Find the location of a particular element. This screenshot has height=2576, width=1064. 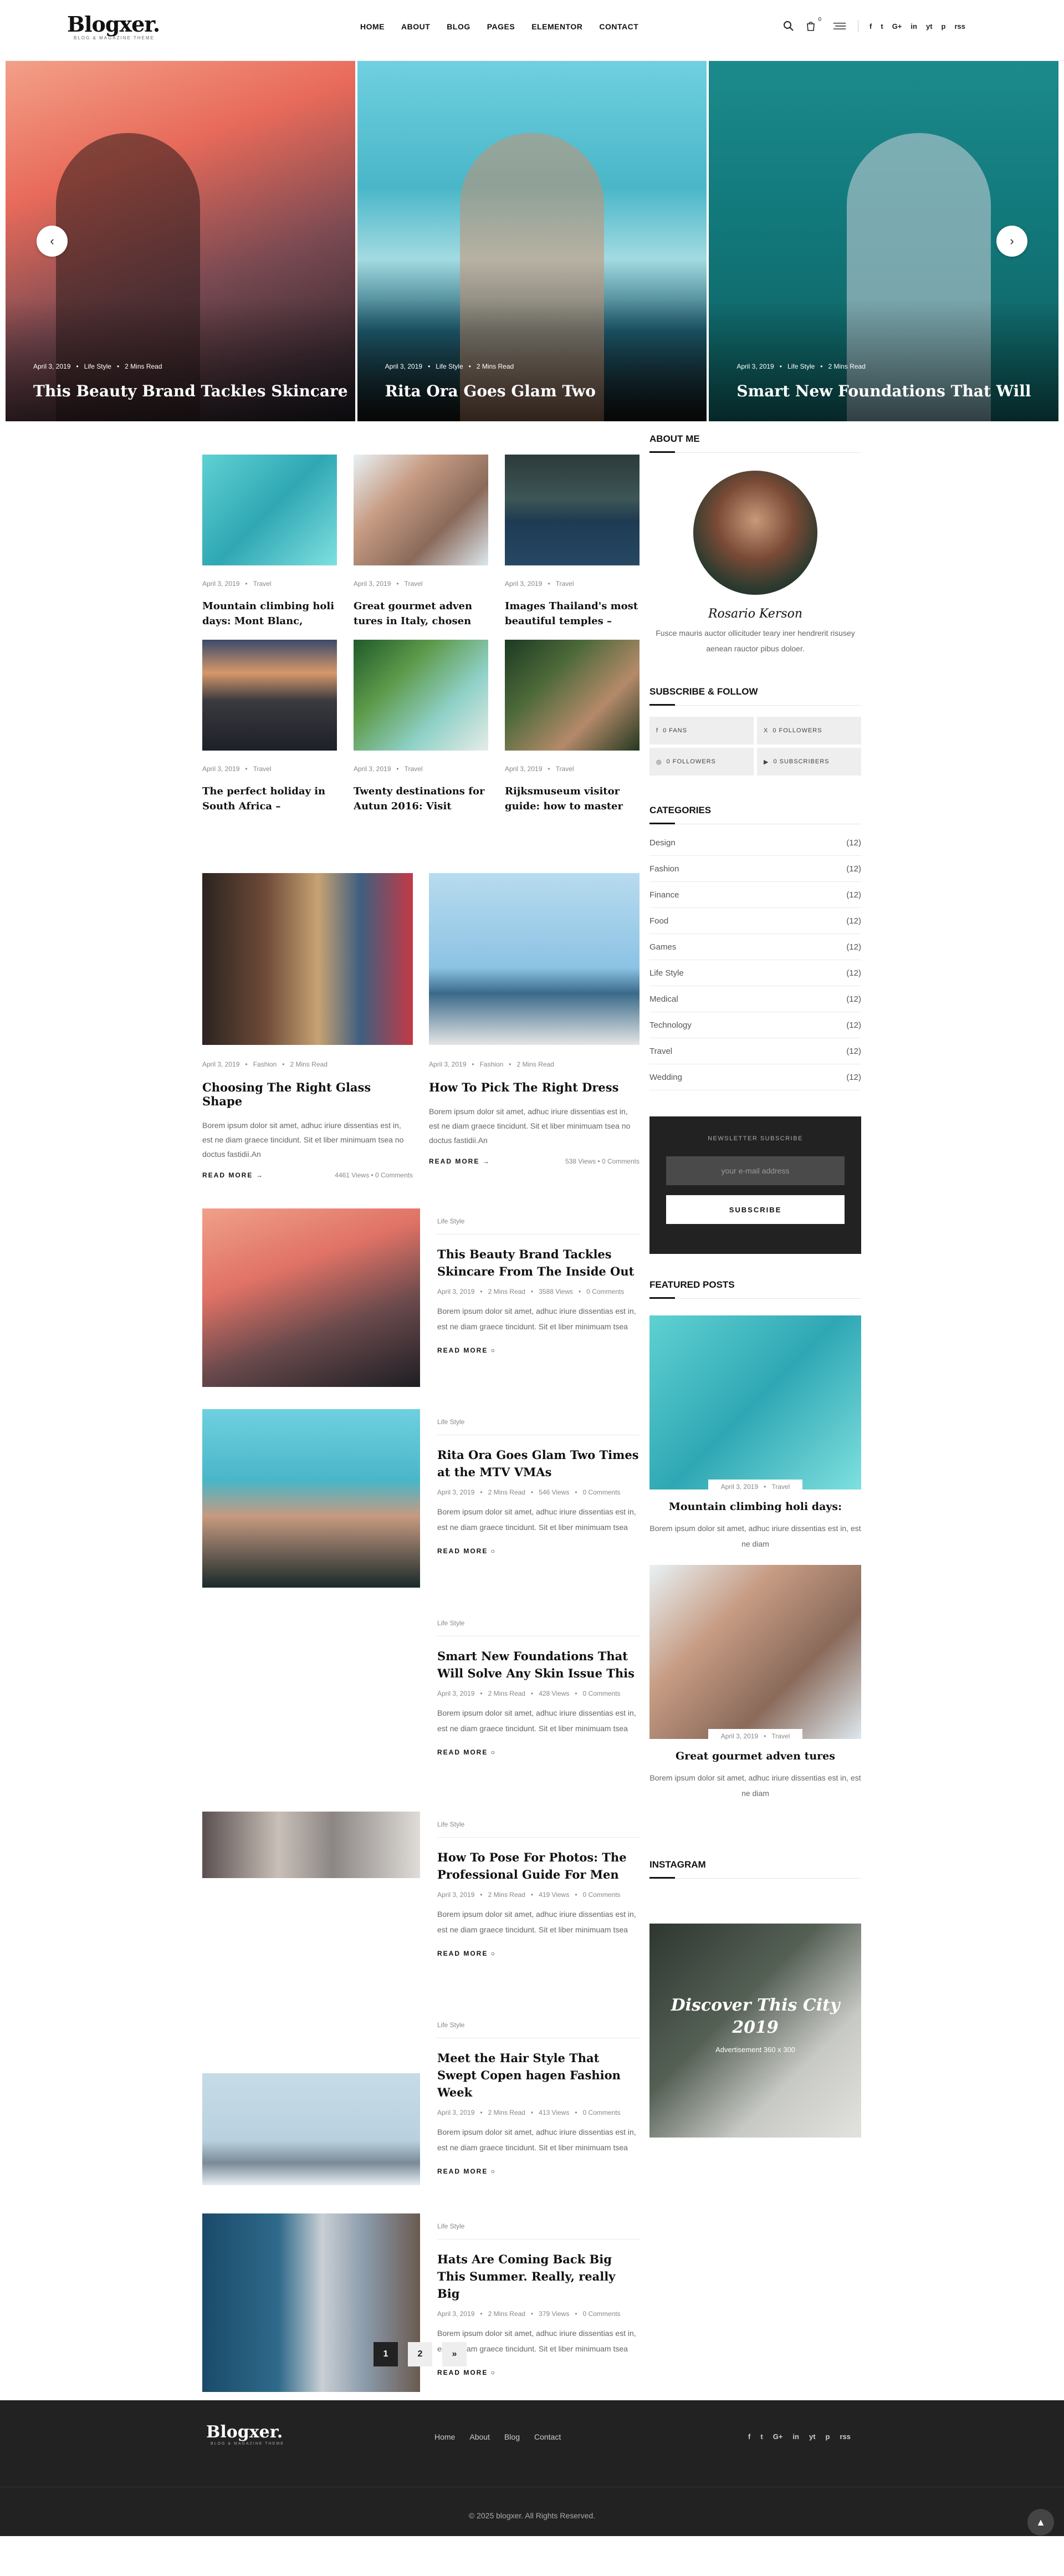

cart-icon: 0 is located at coordinates (812, 25).